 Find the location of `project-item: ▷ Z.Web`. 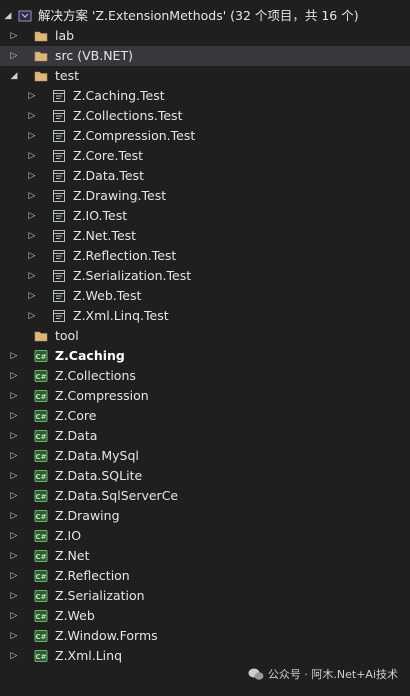

project-item: ▷ Z.Web is located at coordinates (205, 616).